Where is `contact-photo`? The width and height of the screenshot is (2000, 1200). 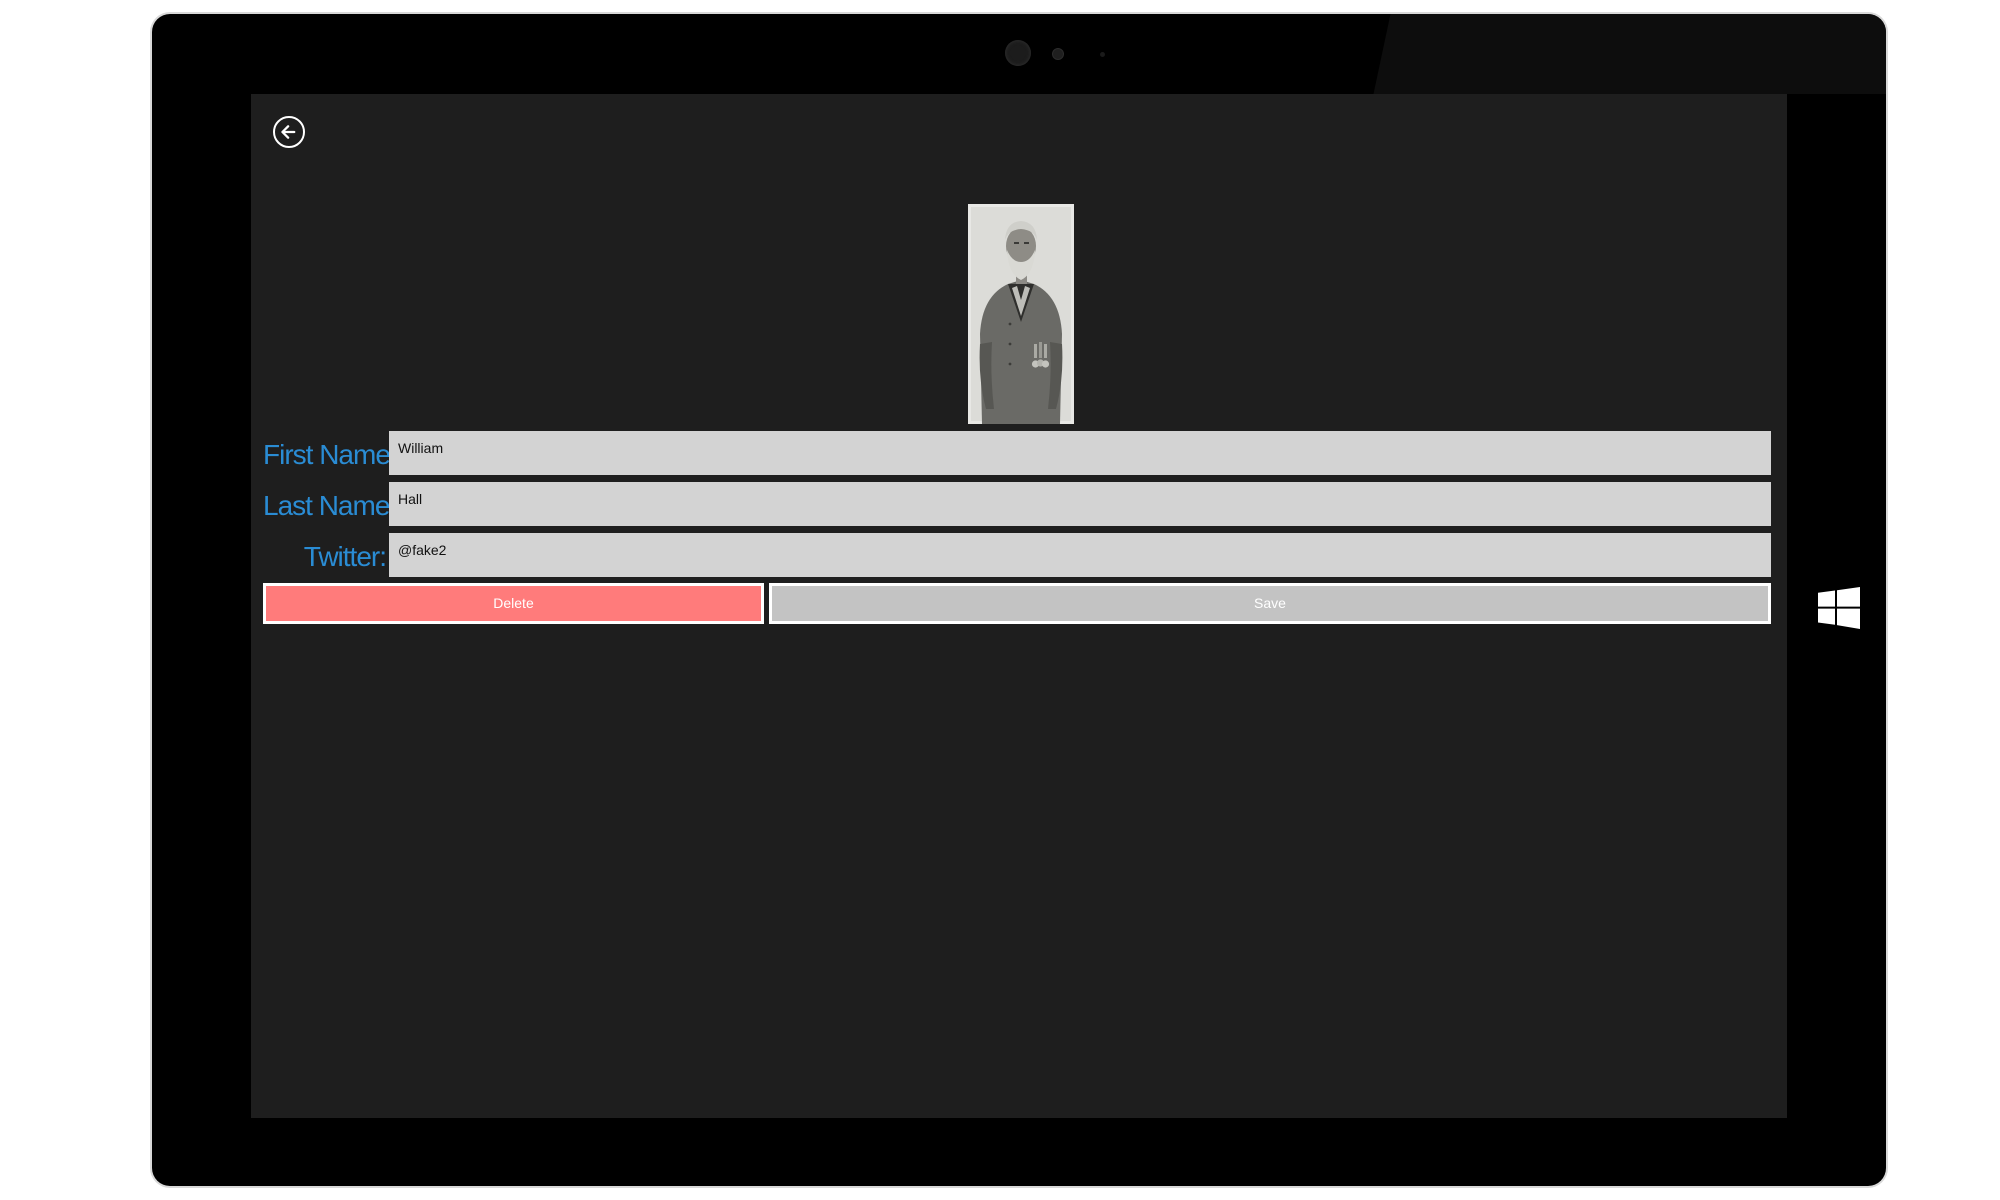
contact-photo is located at coordinates (1021, 314).